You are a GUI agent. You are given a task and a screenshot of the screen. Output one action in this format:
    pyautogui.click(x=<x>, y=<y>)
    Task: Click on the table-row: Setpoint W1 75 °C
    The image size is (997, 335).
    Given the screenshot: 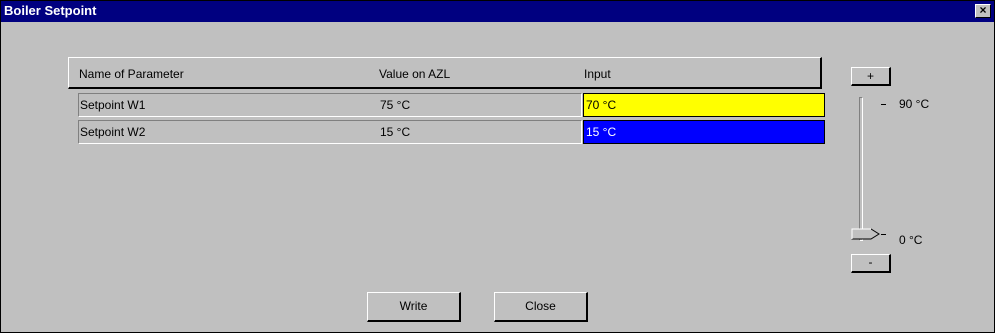 What is the action you would take?
    pyautogui.click(x=330, y=105)
    